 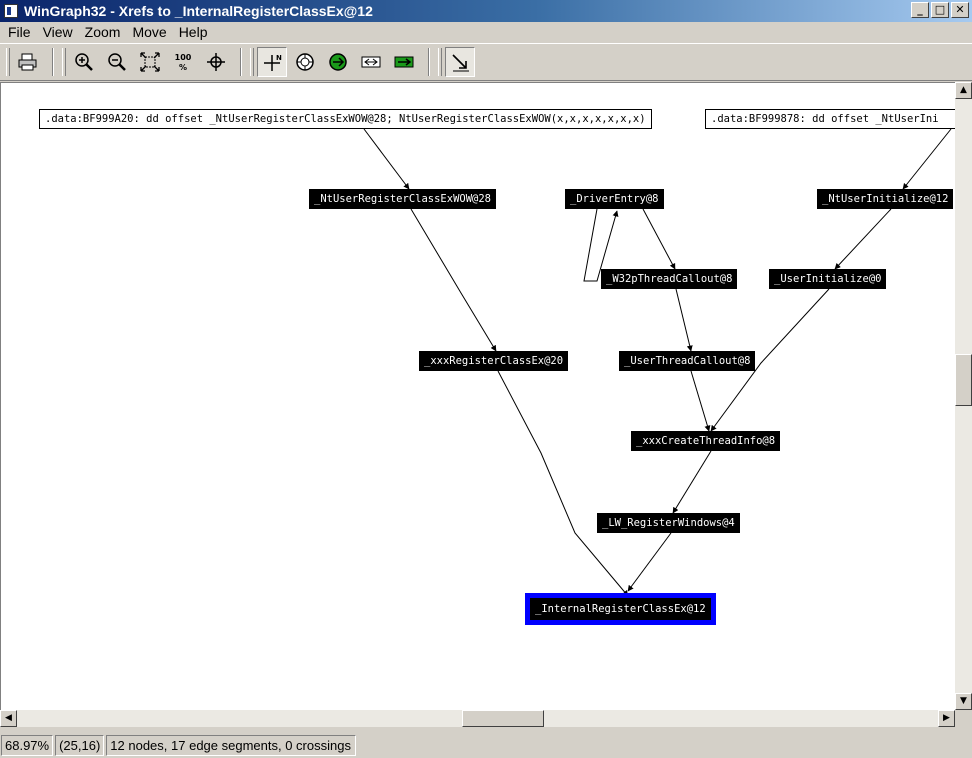 I want to click on menu-help: Help, so click(x=193, y=32).